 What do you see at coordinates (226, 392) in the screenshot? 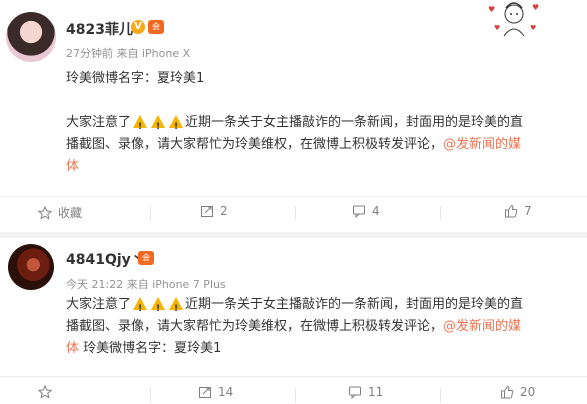
I see `repost-count: 14` at bounding box center [226, 392].